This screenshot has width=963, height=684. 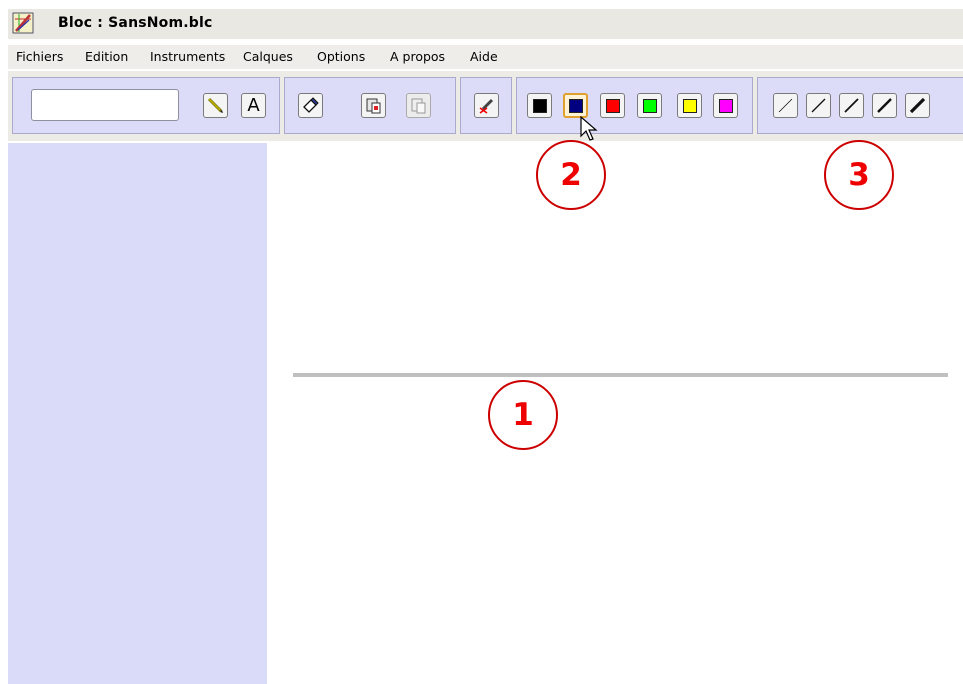 I want to click on menu-edition: Edition, so click(x=106, y=56).